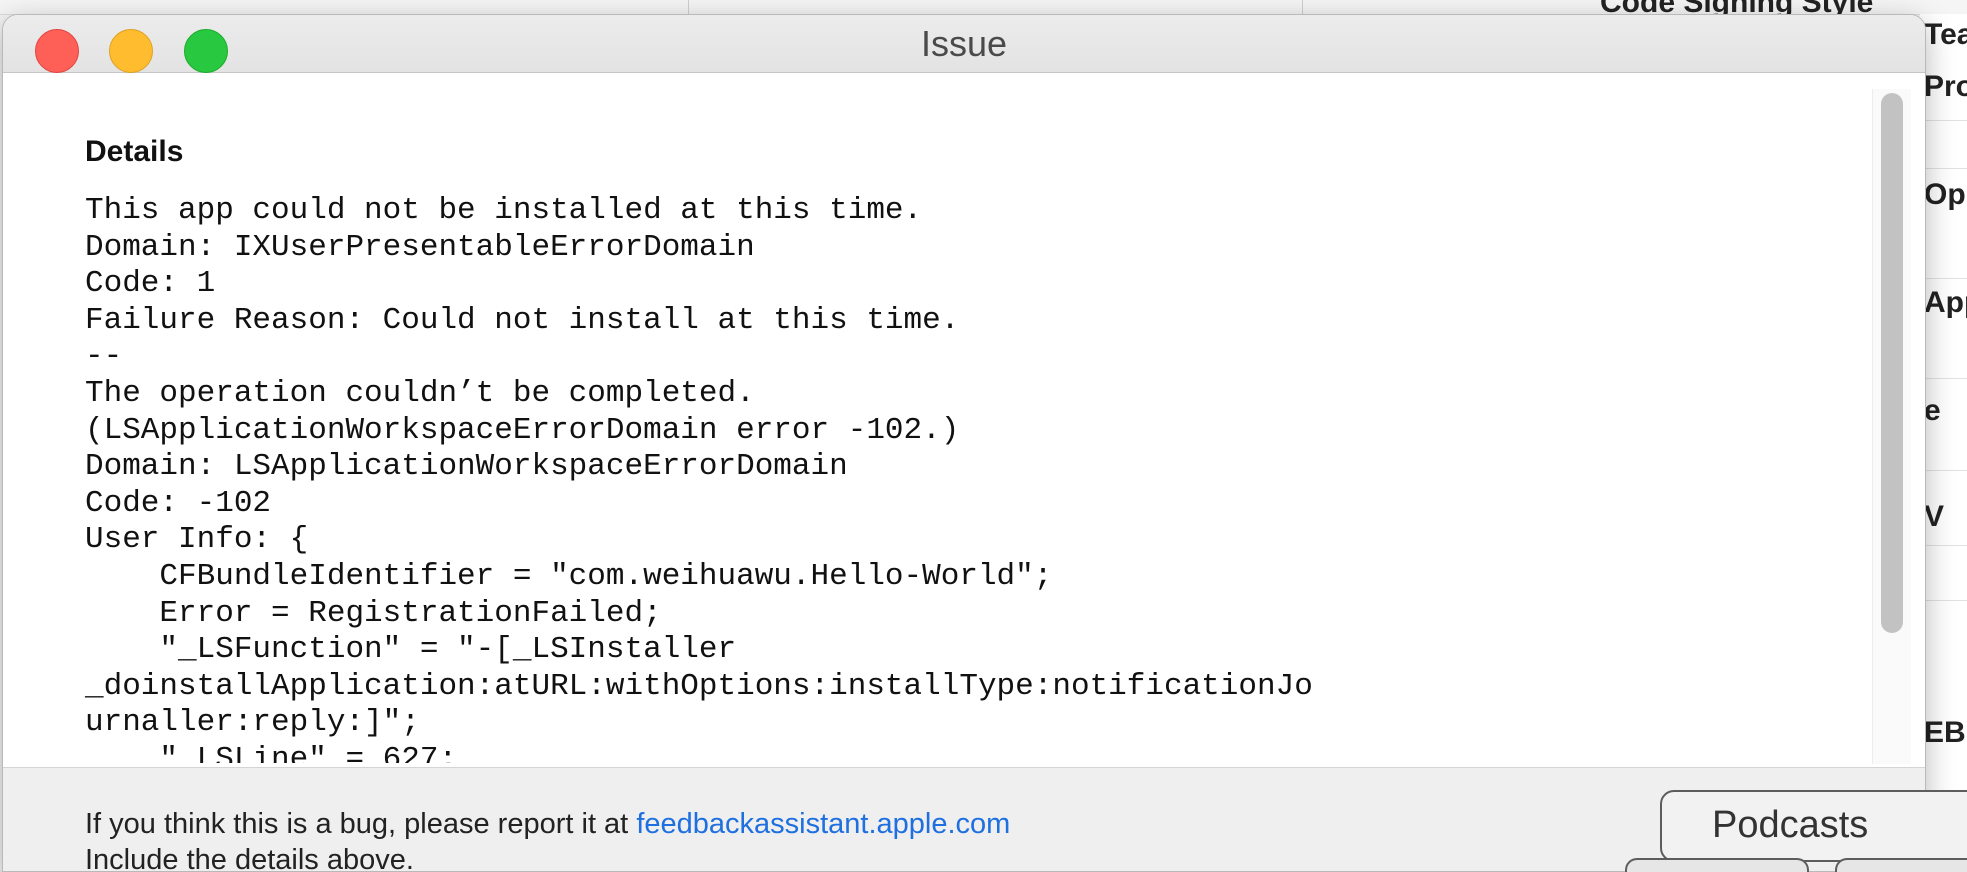 The width and height of the screenshot is (1967, 872). I want to click on podcasts-tooltip: Podcasts, so click(1813, 826).